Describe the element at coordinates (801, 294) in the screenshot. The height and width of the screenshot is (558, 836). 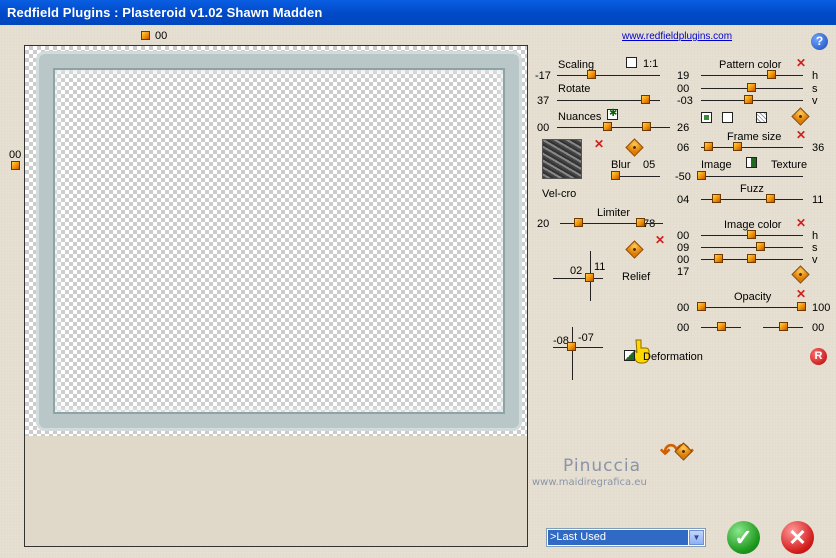
I see `opacity-reset-x-icon: ✕` at that location.